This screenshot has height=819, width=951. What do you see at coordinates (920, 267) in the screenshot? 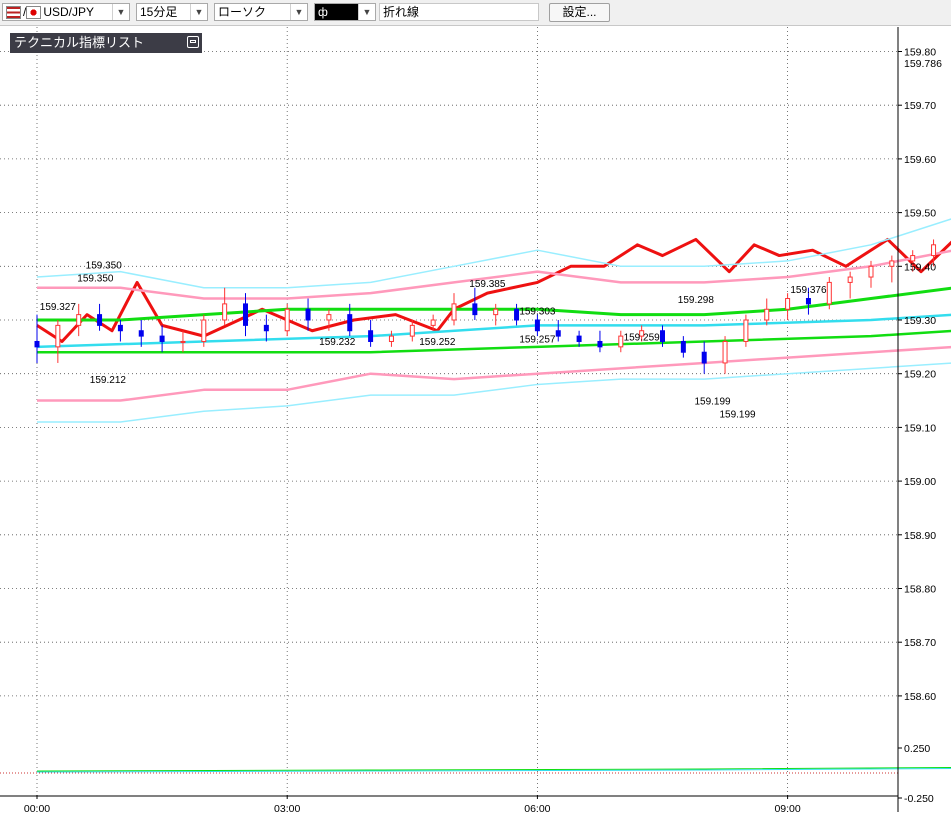
I see `y-tick-label: 159.40` at bounding box center [920, 267].